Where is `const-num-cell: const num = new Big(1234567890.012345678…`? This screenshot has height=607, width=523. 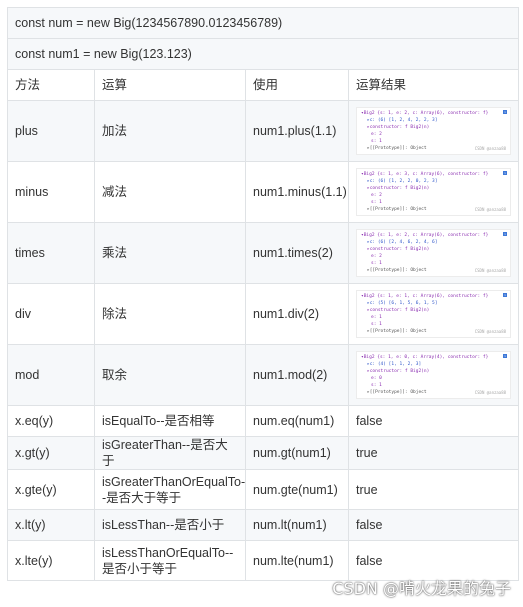 const-num-cell: const num = new Big(1234567890.012345678… is located at coordinates (263, 23).